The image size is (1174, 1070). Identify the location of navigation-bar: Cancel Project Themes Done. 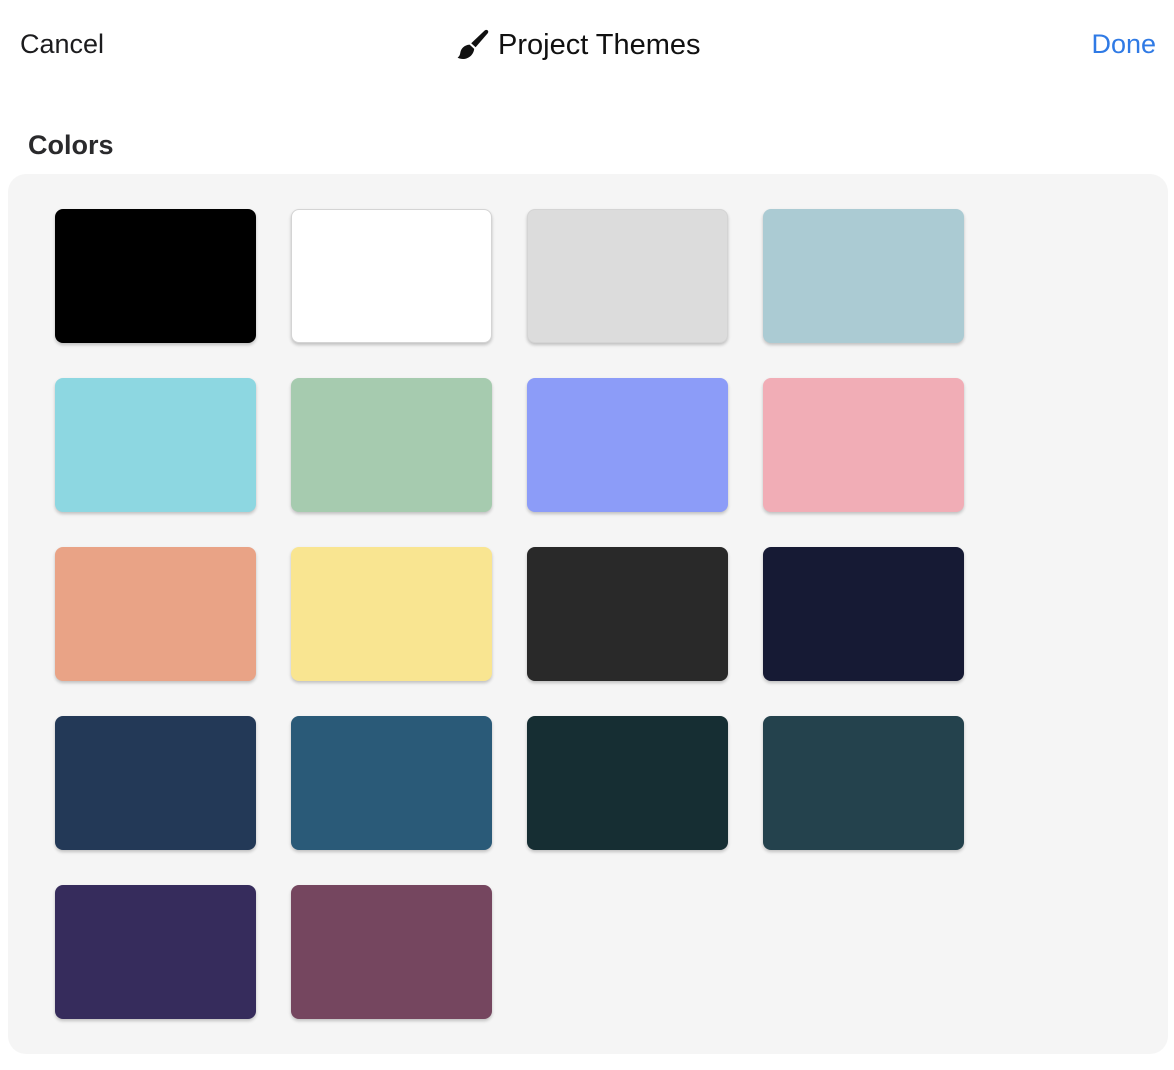
(587, 45).